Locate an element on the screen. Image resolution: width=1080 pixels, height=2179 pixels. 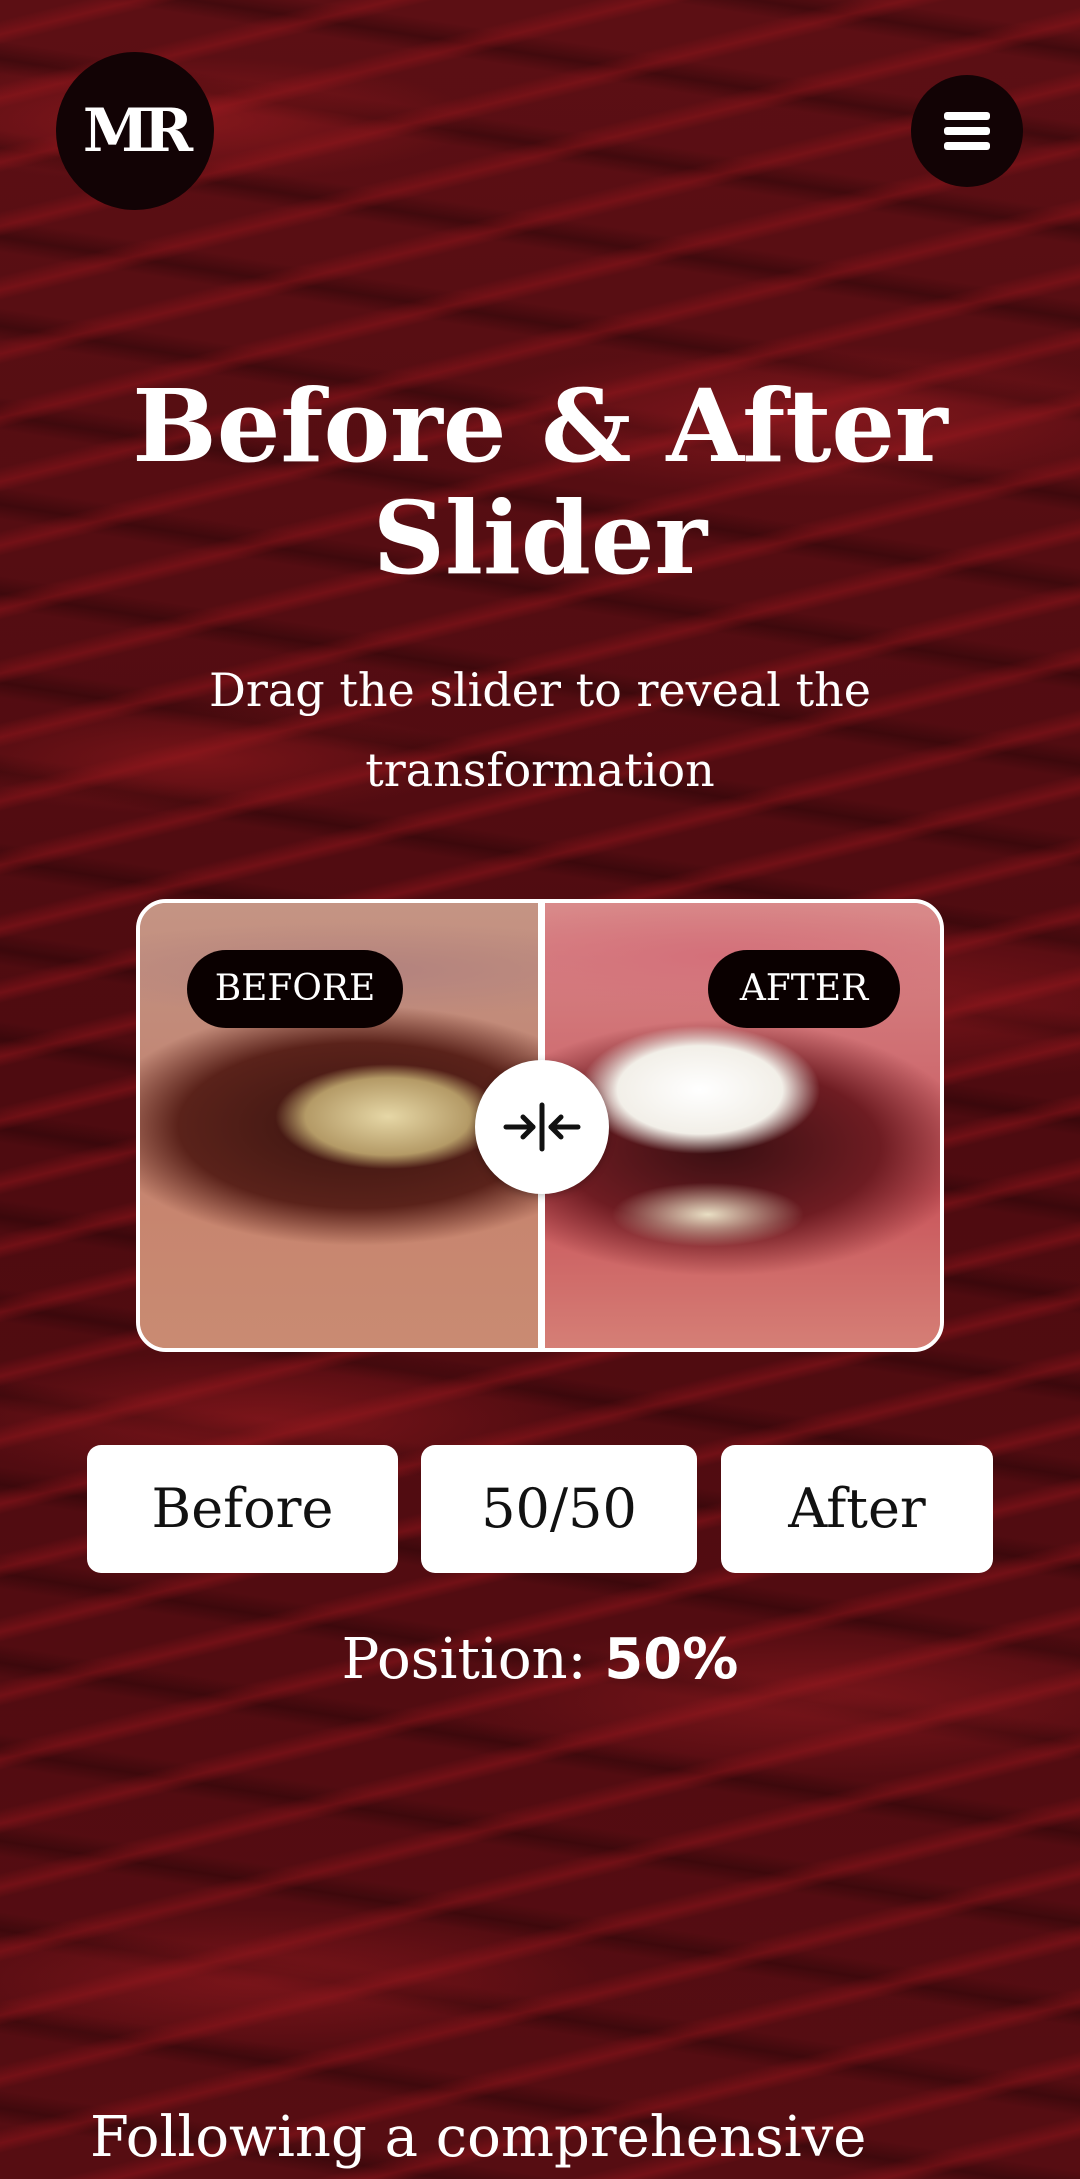
page-title: Before & After Slider is located at coordinates (540, 482).